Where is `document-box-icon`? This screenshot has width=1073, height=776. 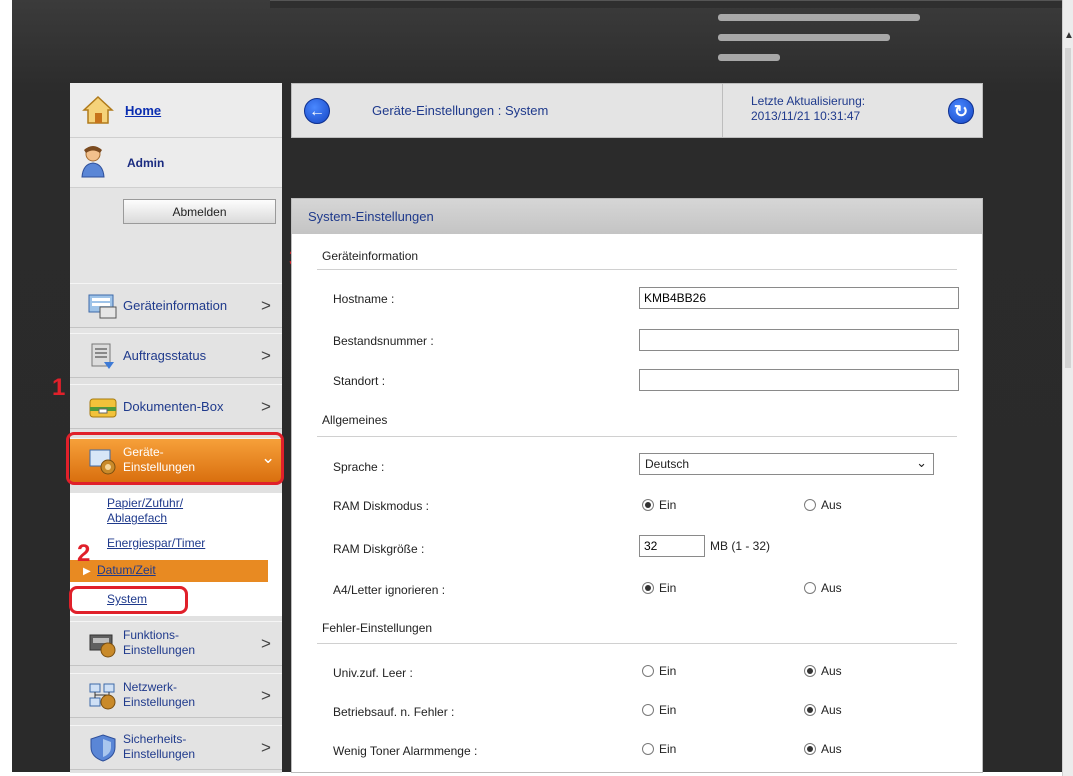 document-box-icon is located at coordinates (103, 408).